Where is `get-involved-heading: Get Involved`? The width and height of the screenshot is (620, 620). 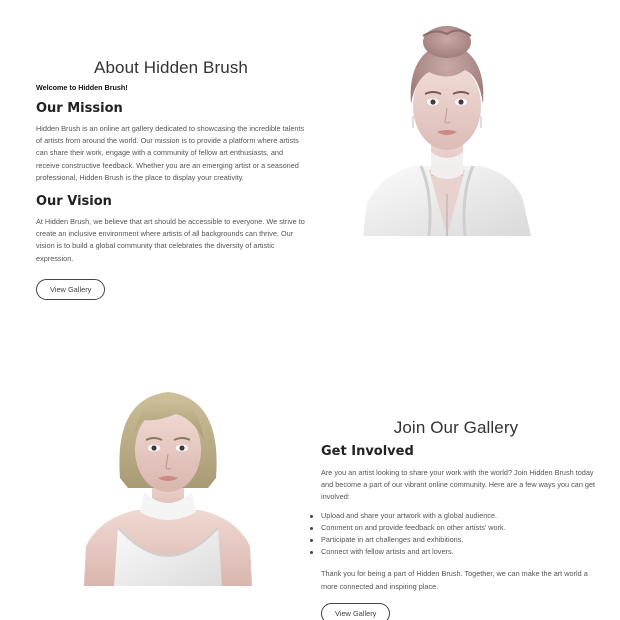 get-involved-heading: Get Involved is located at coordinates (367, 451).